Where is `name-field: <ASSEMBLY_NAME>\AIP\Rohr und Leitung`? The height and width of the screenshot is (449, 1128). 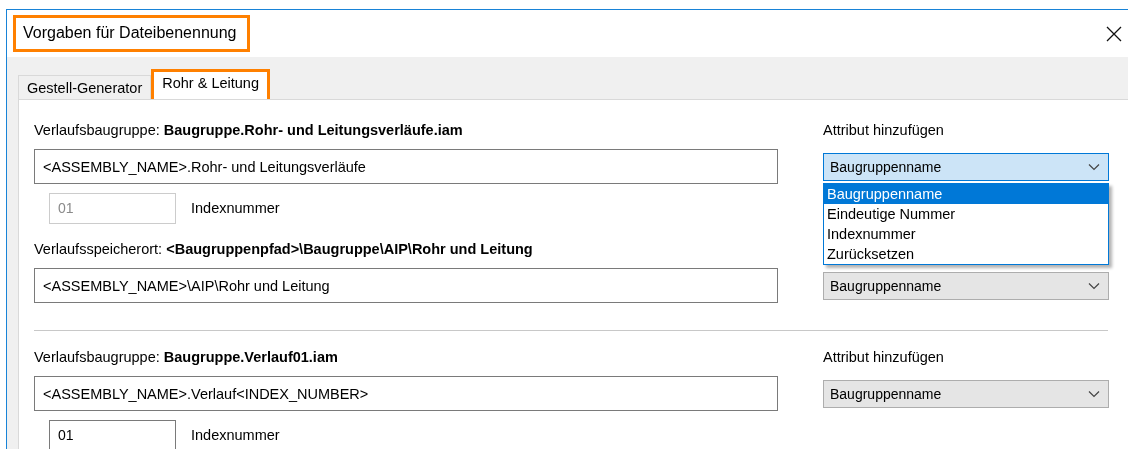
name-field: <ASSEMBLY_NAME>\AIP\Rohr und Leitung is located at coordinates (406, 285).